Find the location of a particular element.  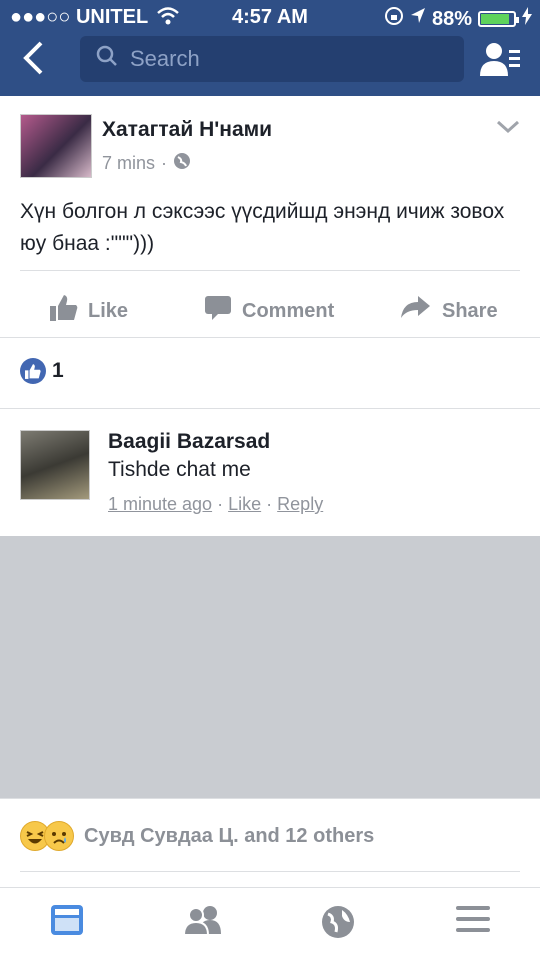

reactors-text: Сувд Сувдаа Ц. and 12 others is located at coordinates (229, 835).